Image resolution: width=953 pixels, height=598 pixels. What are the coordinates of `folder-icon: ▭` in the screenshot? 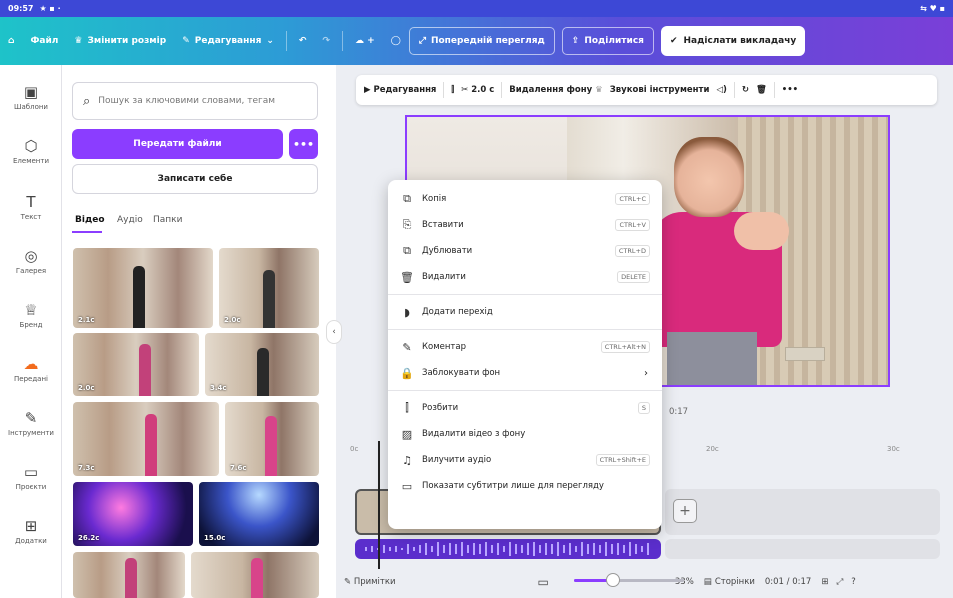 It's located at (31, 472).